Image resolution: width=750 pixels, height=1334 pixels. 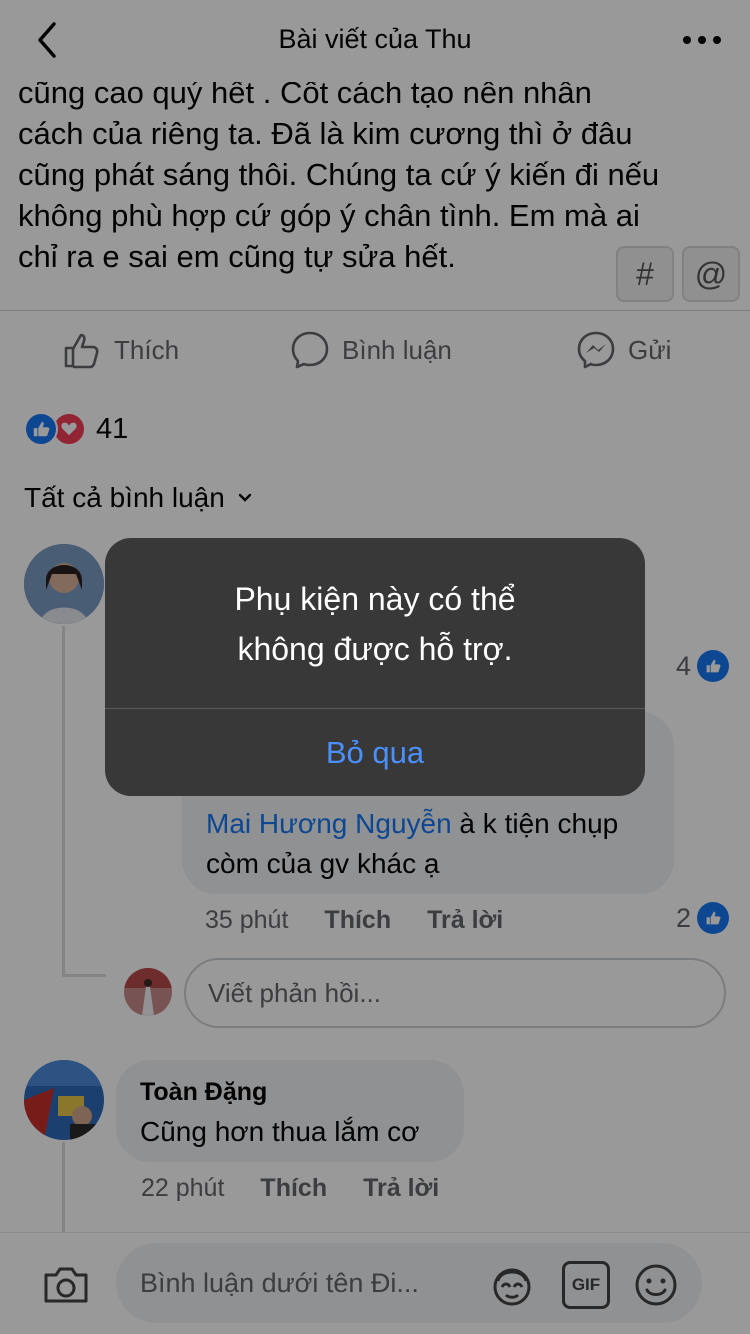 What do you see at coordinates (375, 752) in the screenshot?
I see `dismiss-button: Bỏ qua` at bounding box center [375, 752].